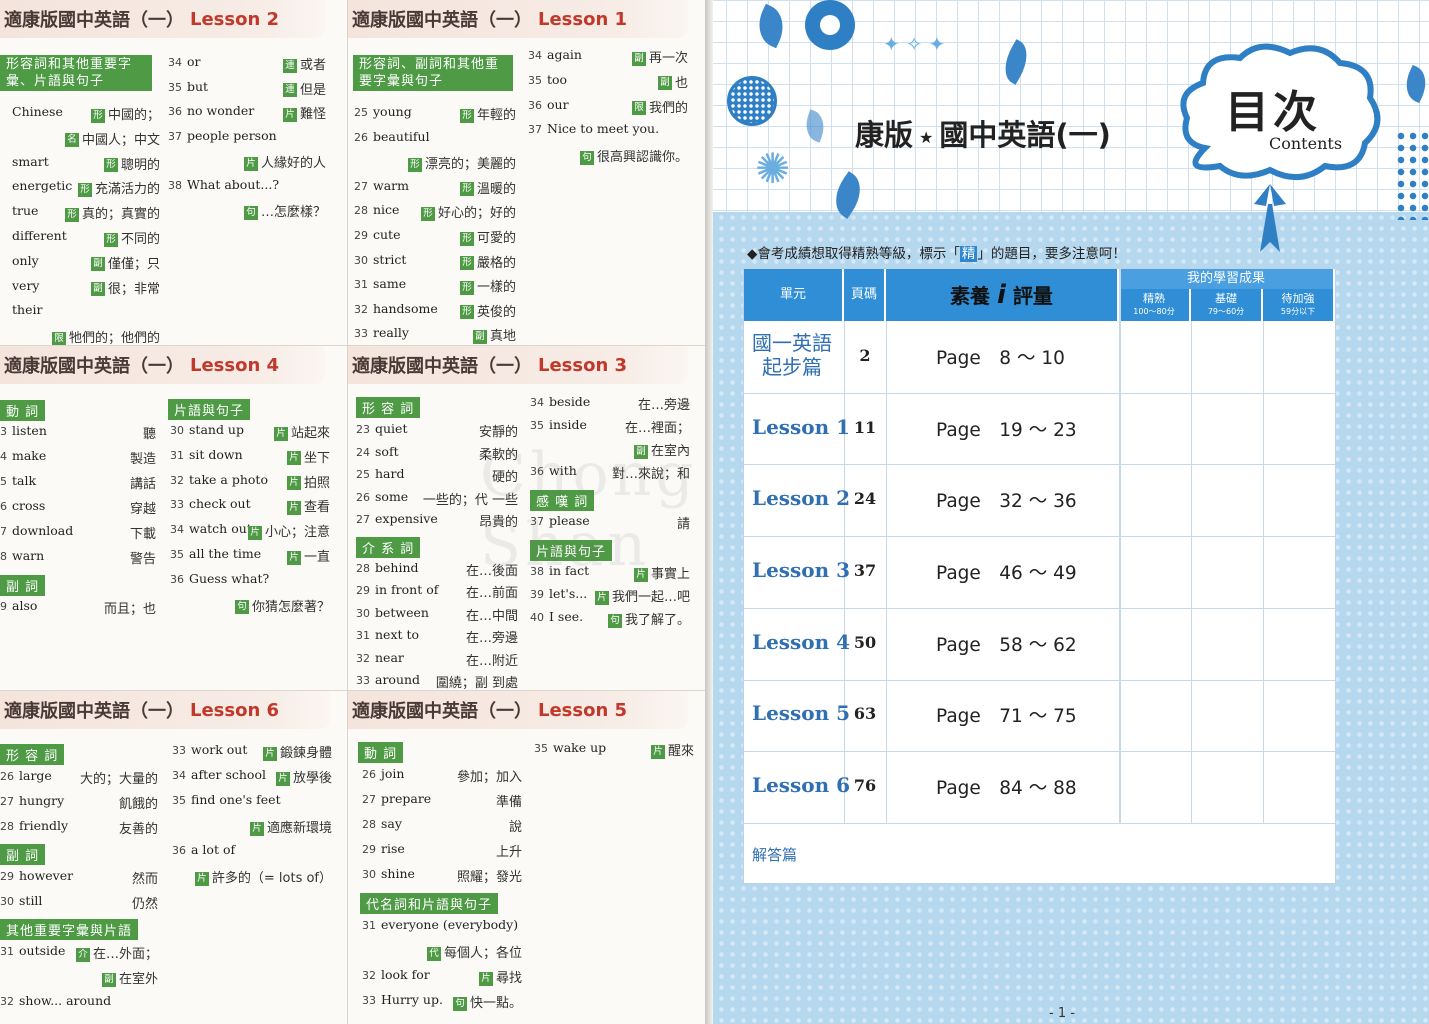  Describe the element at coordinates (138, 829) in the screenshot. I see `entry-meaning: 友善的` at that location.